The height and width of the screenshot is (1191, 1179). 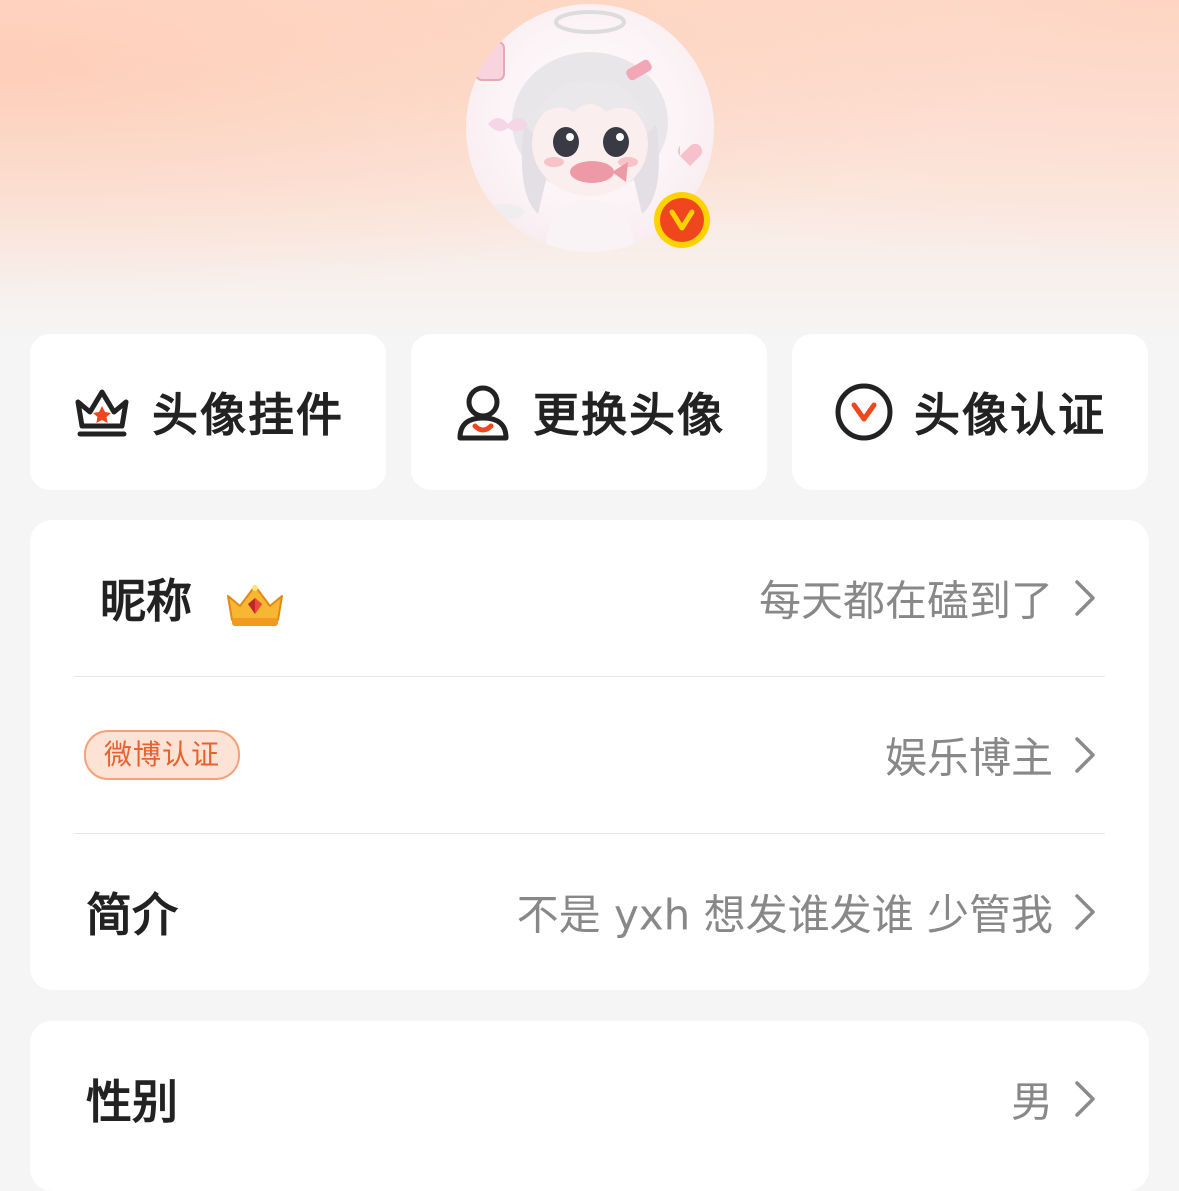 I want to click on bio-row: 简介 不是 yxh 想发谁发谁 少管我, so click(x=589, y=912).